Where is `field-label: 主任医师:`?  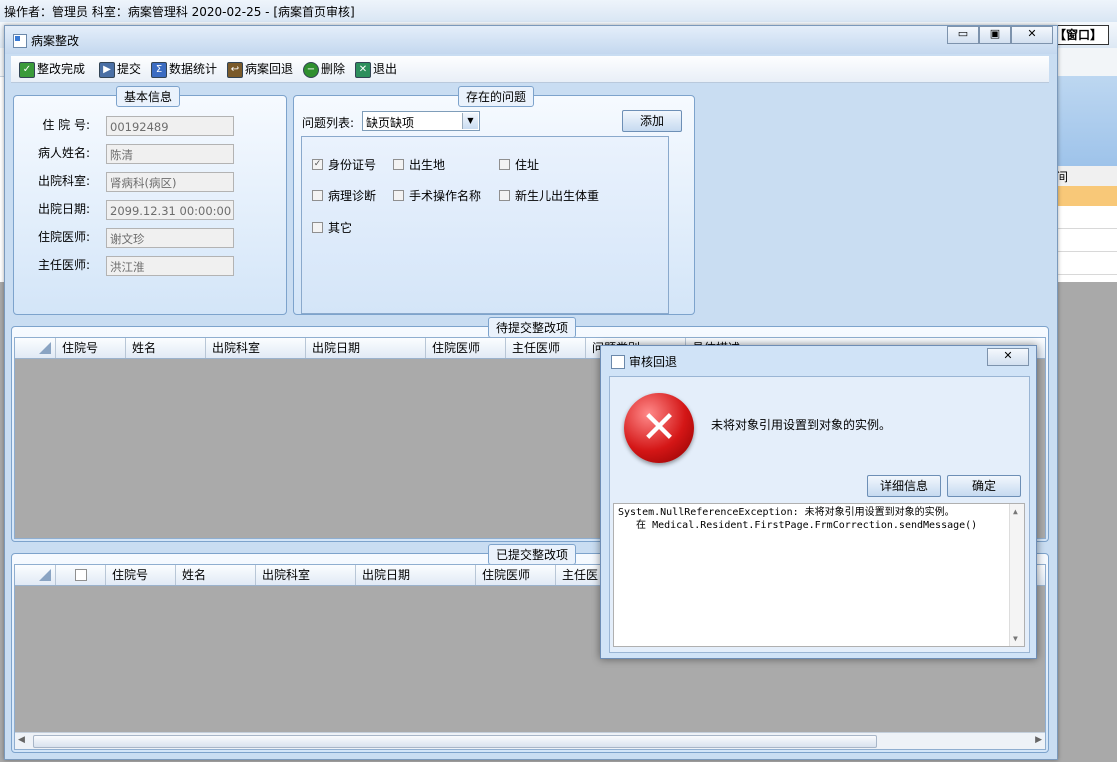 field-label: 主任医师: is located at coordinates (63, 265).